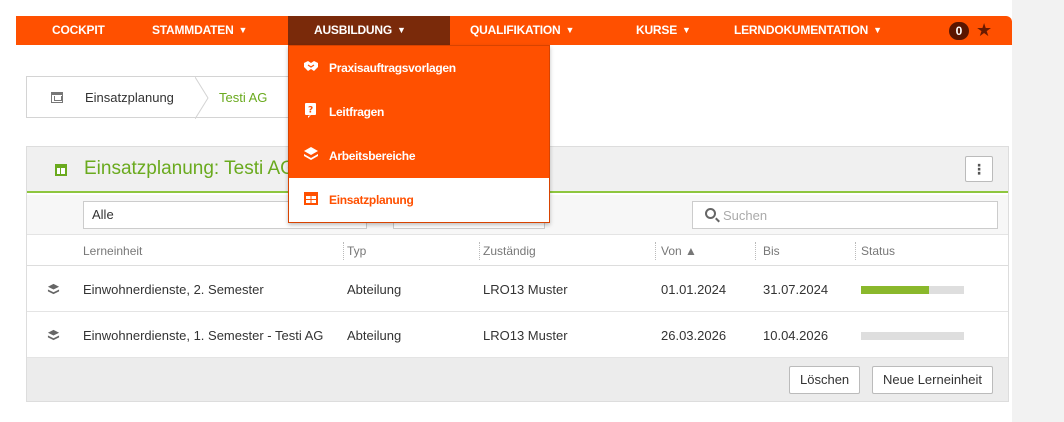 The image size is (1064, 422). What do you see at coordinates (979, 169) in the screenshot?
I see `more-options-button: ⋮` at bounding box center [979, 169].